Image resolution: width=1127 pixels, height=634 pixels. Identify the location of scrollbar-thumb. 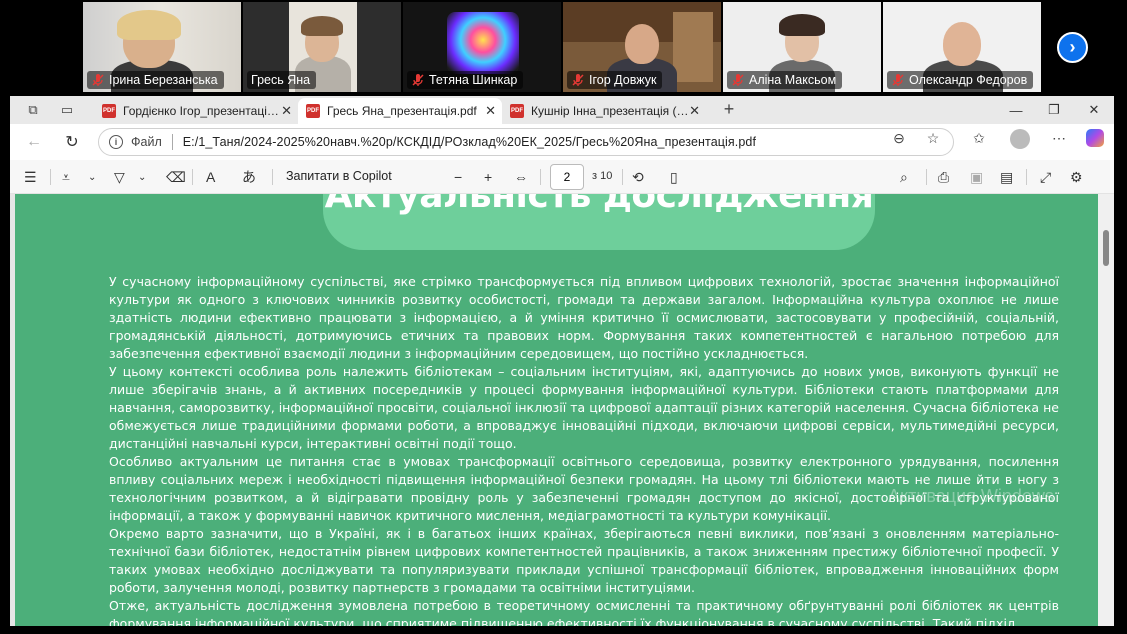
(1106, 248).